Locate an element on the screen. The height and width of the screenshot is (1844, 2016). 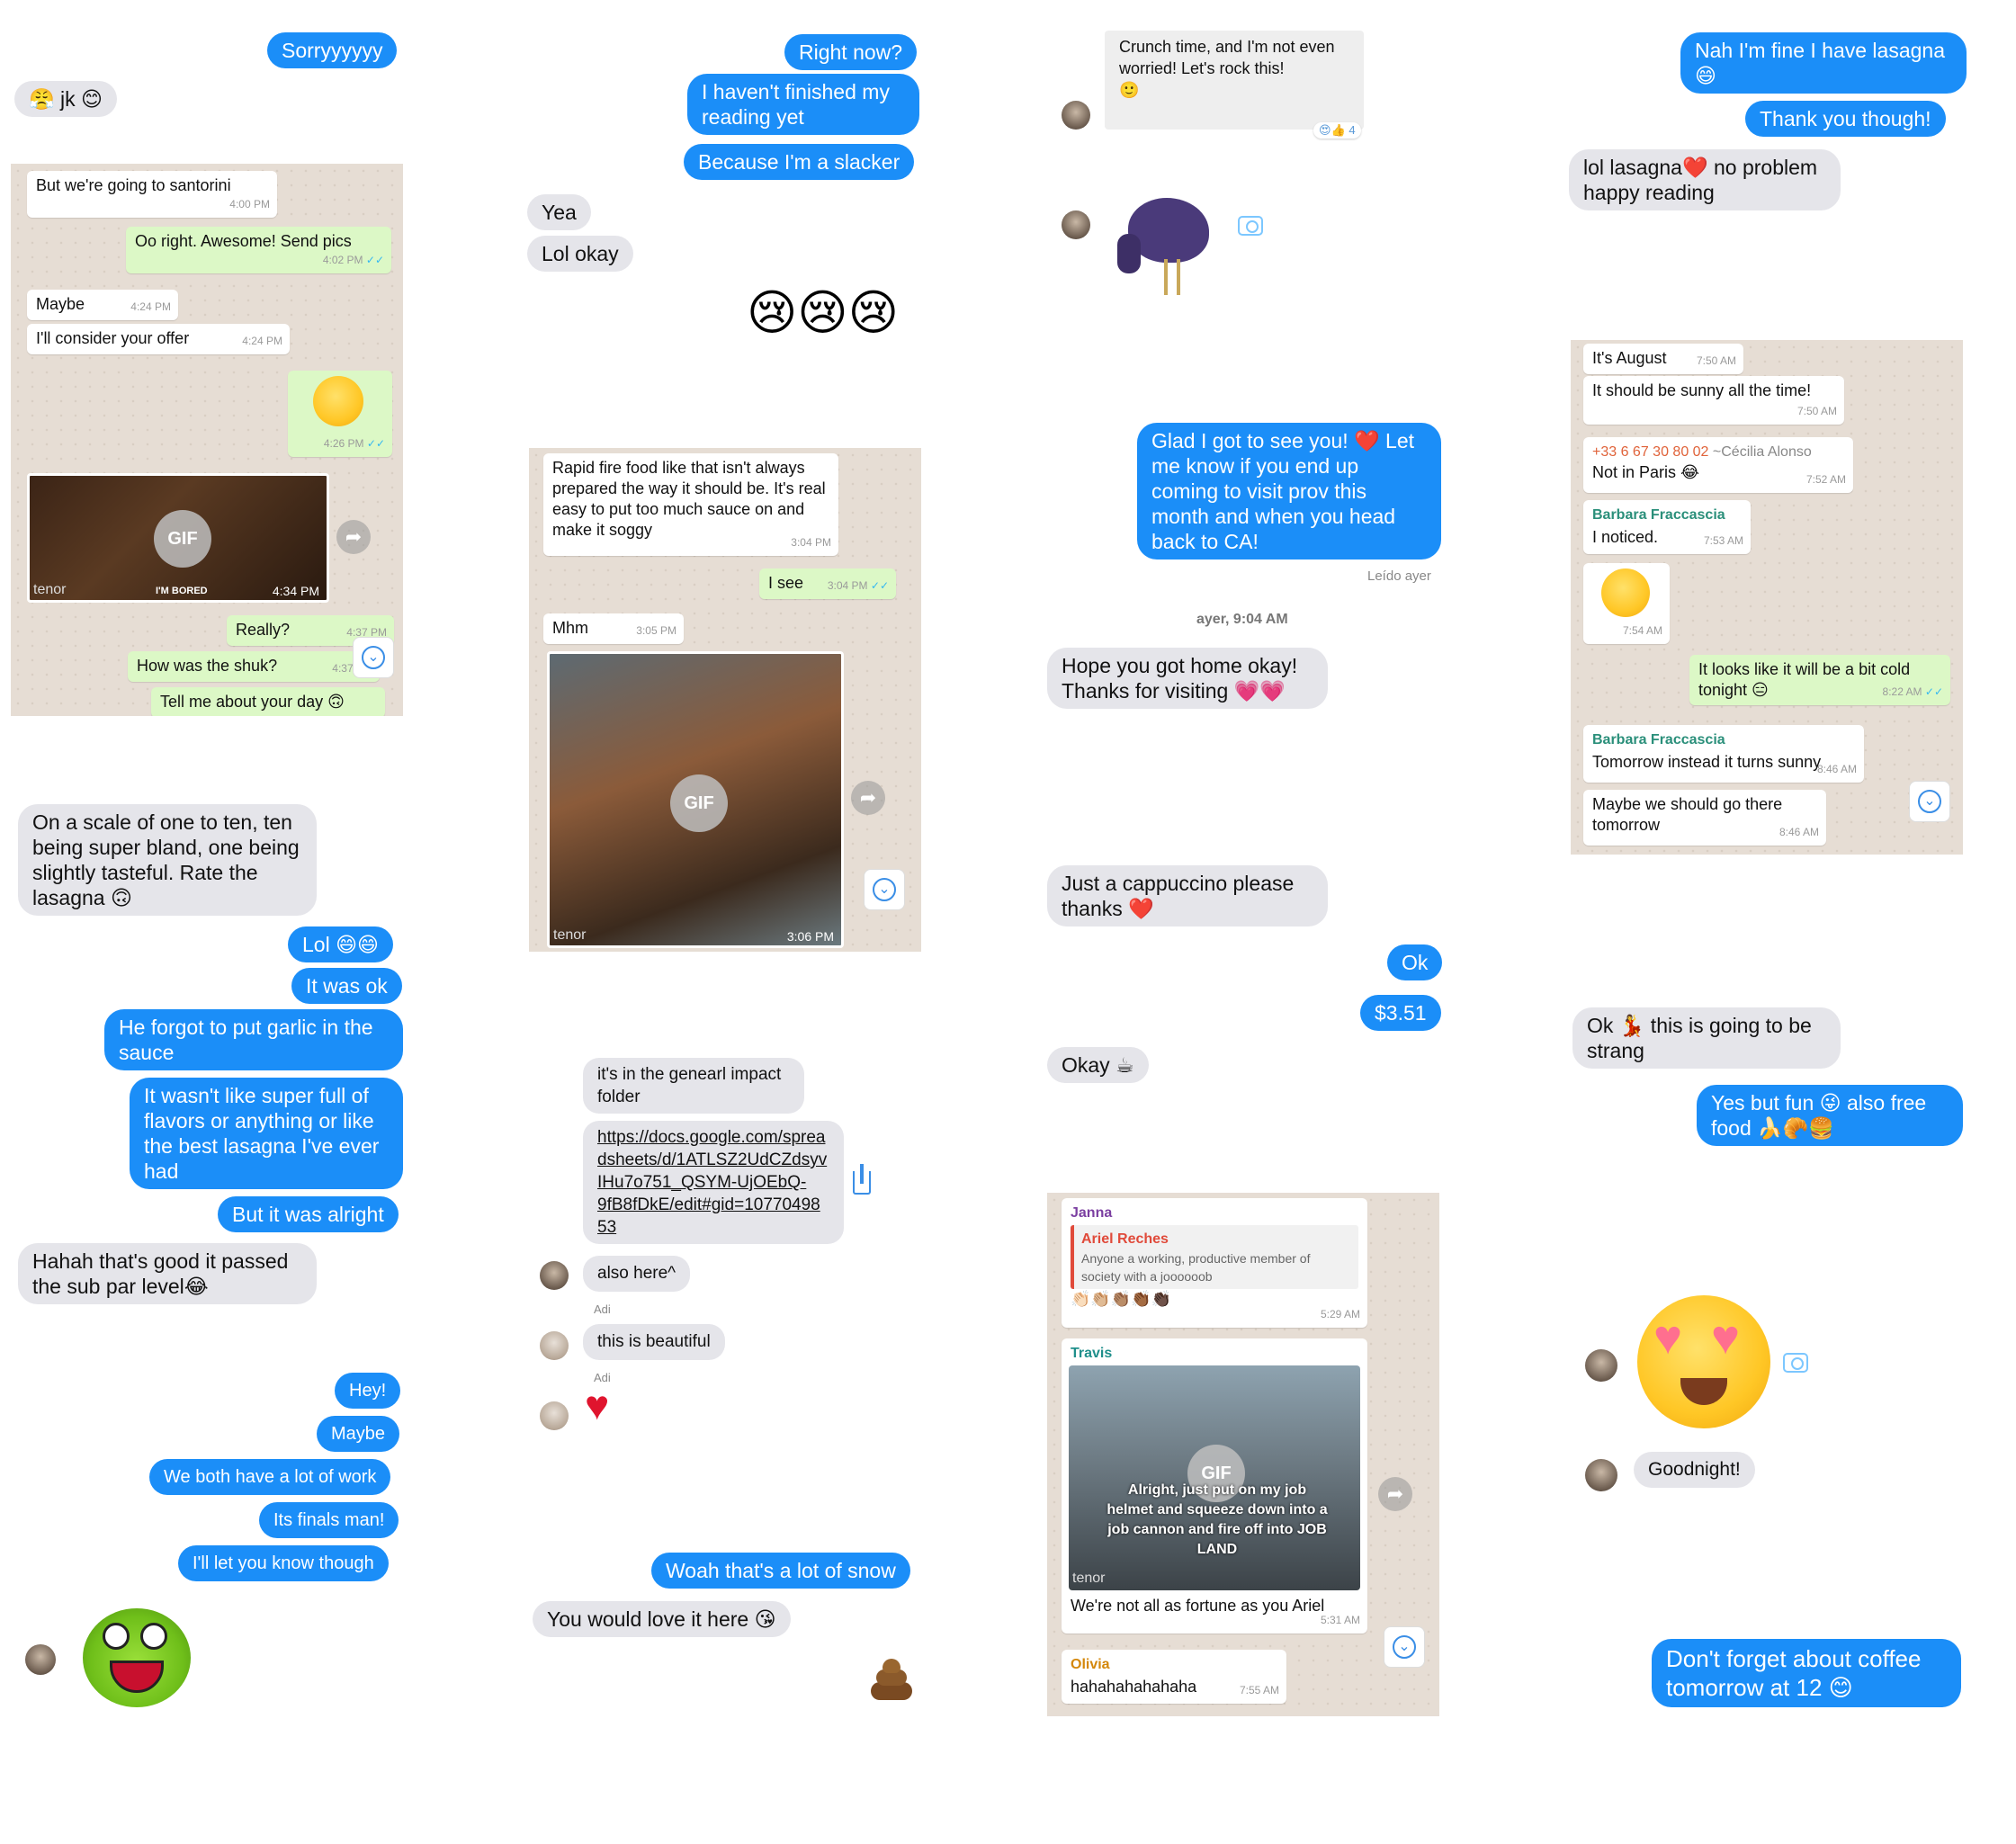
message-bubble-sent: Thank you though! is located at coordinates (1845, 119).